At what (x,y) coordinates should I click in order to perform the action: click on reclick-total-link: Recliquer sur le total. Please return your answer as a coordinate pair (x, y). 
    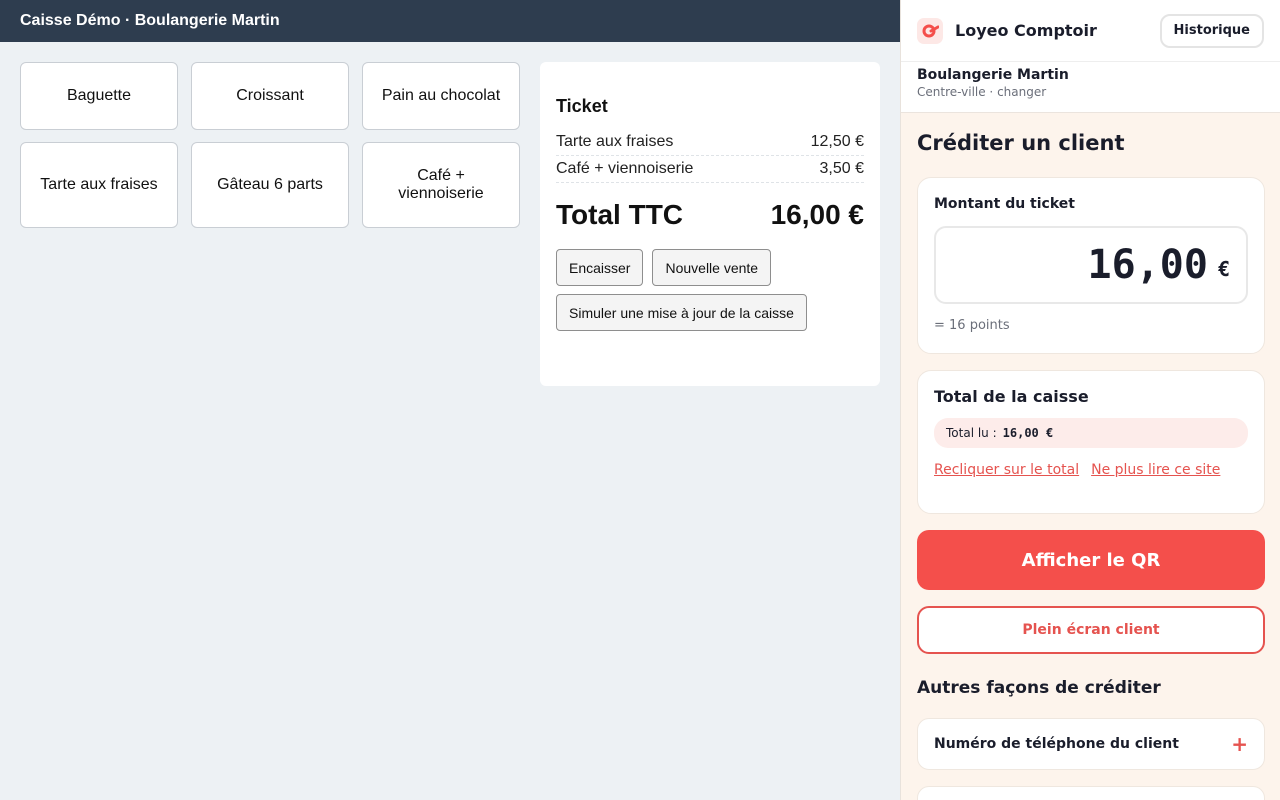
    Looking at the image, I should click on (1006, 470).